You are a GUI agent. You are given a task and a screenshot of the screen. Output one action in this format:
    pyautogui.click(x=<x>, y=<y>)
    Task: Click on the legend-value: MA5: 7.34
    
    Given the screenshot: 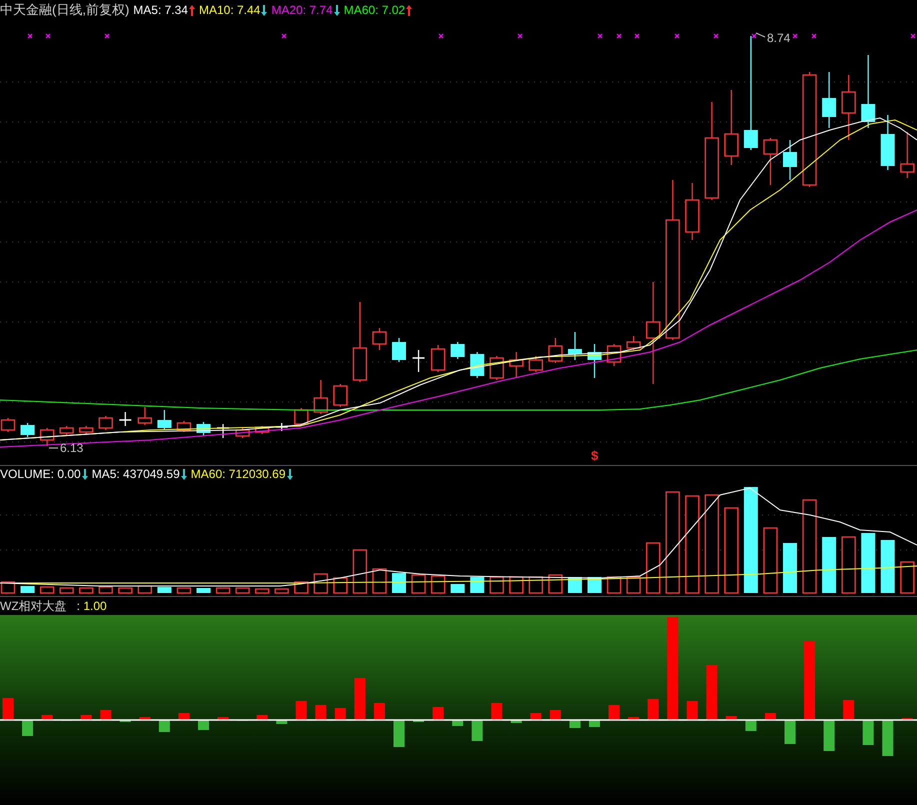 What is the action you would take?
    pyautogui.click(x=160, y=10)
    